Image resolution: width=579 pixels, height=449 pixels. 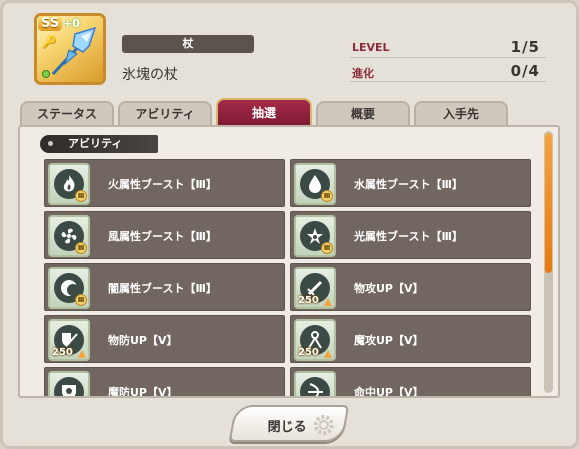 I want to click on ability-card: Ⅲ 光属性ブースト【Ⅲ】, so click(x=410, y=235).